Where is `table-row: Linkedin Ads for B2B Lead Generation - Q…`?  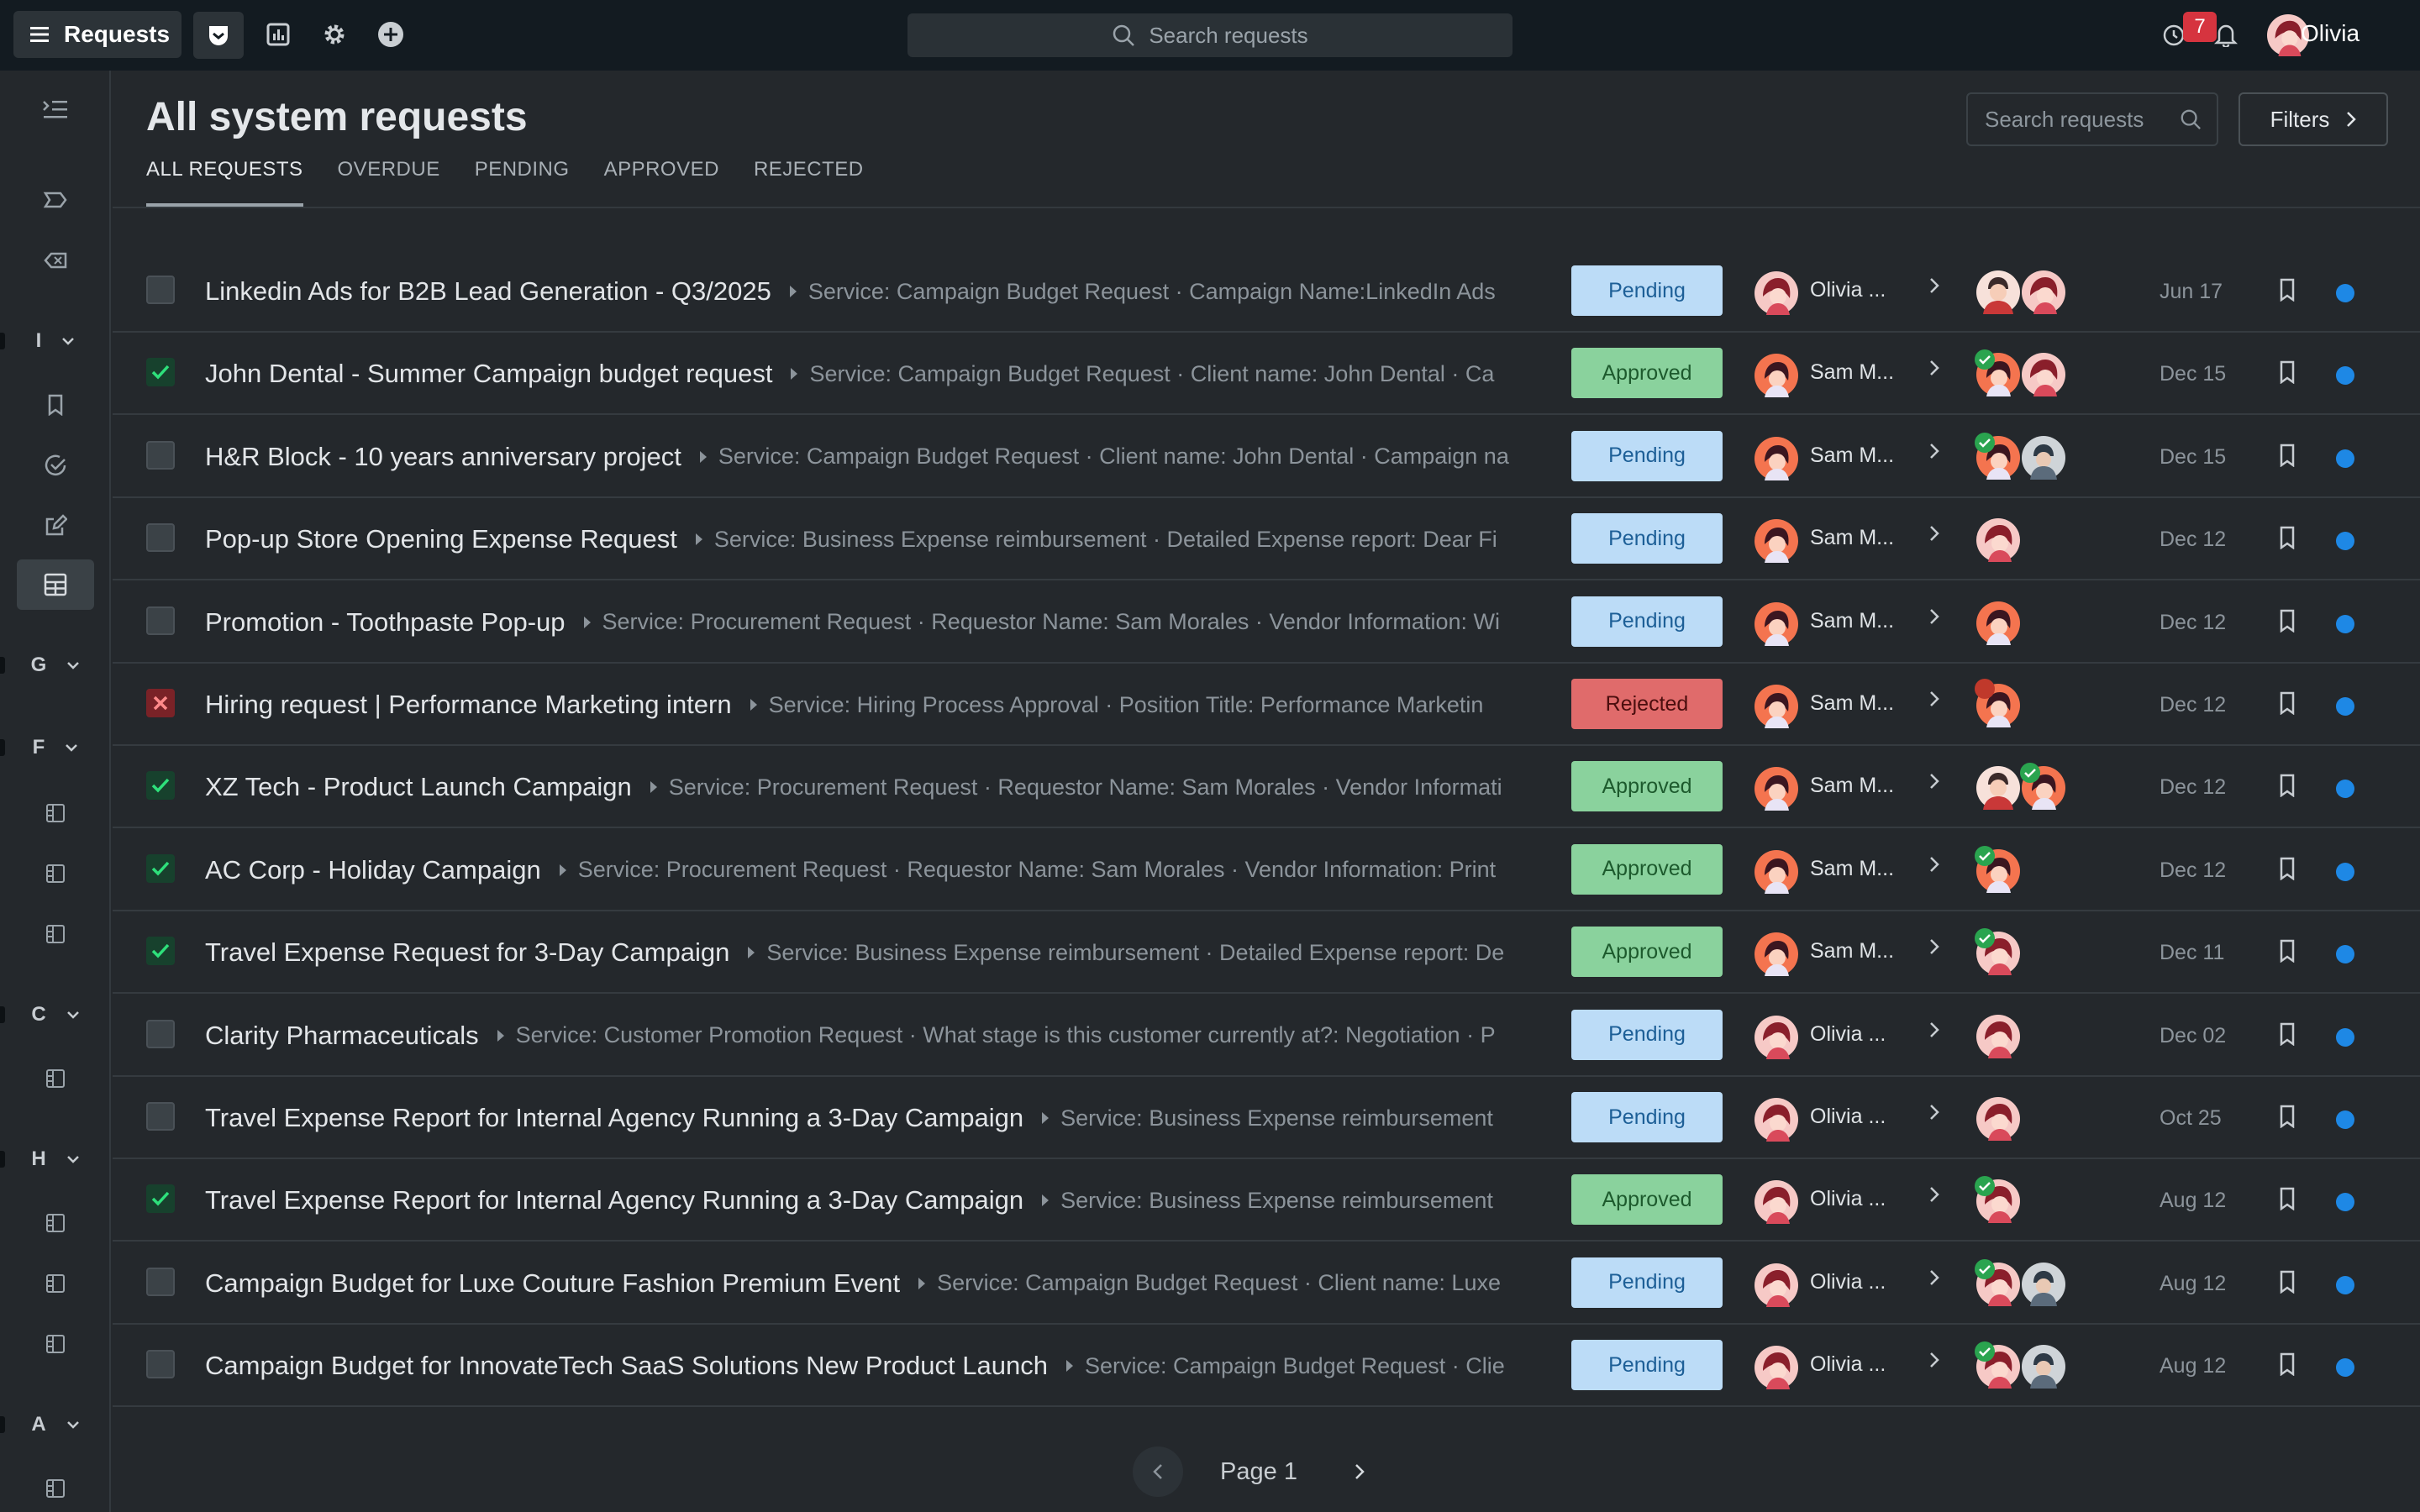 table-row: Linkedin Ads for B2B Lead Generation - Q… is located at coordinates (1266, 291).